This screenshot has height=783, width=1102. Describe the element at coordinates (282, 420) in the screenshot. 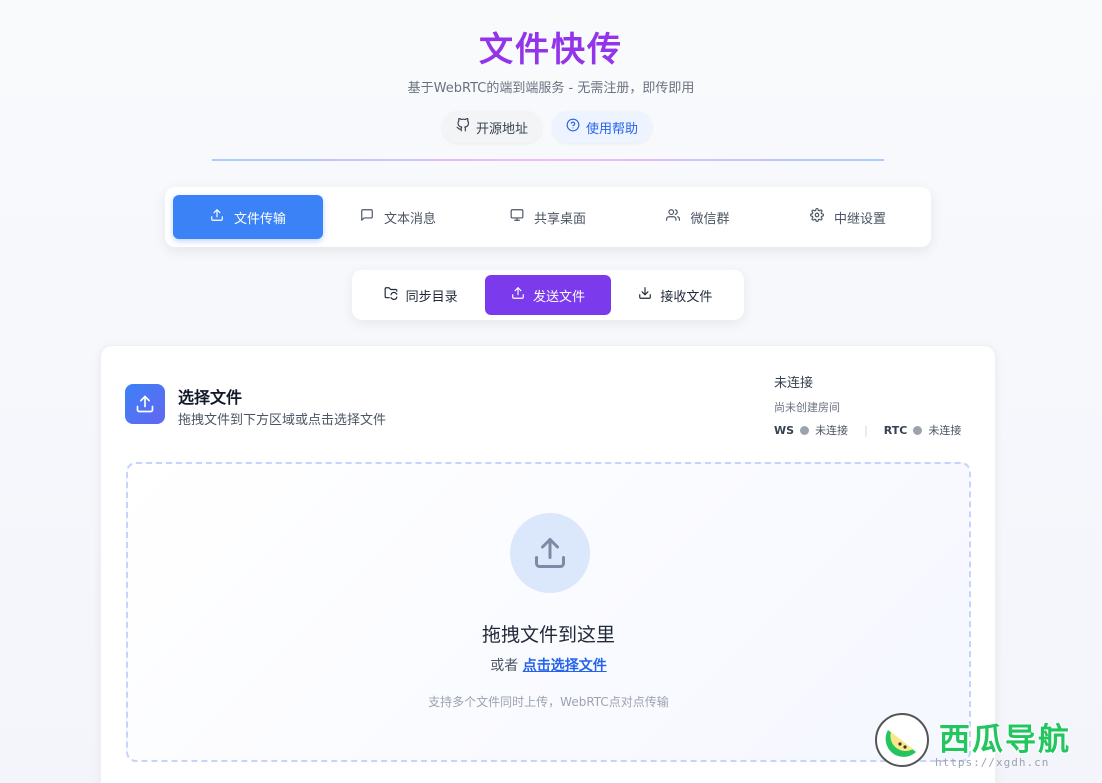

I see `card-description: 拖拽文件到下方区域或点击选择文件` at that location.